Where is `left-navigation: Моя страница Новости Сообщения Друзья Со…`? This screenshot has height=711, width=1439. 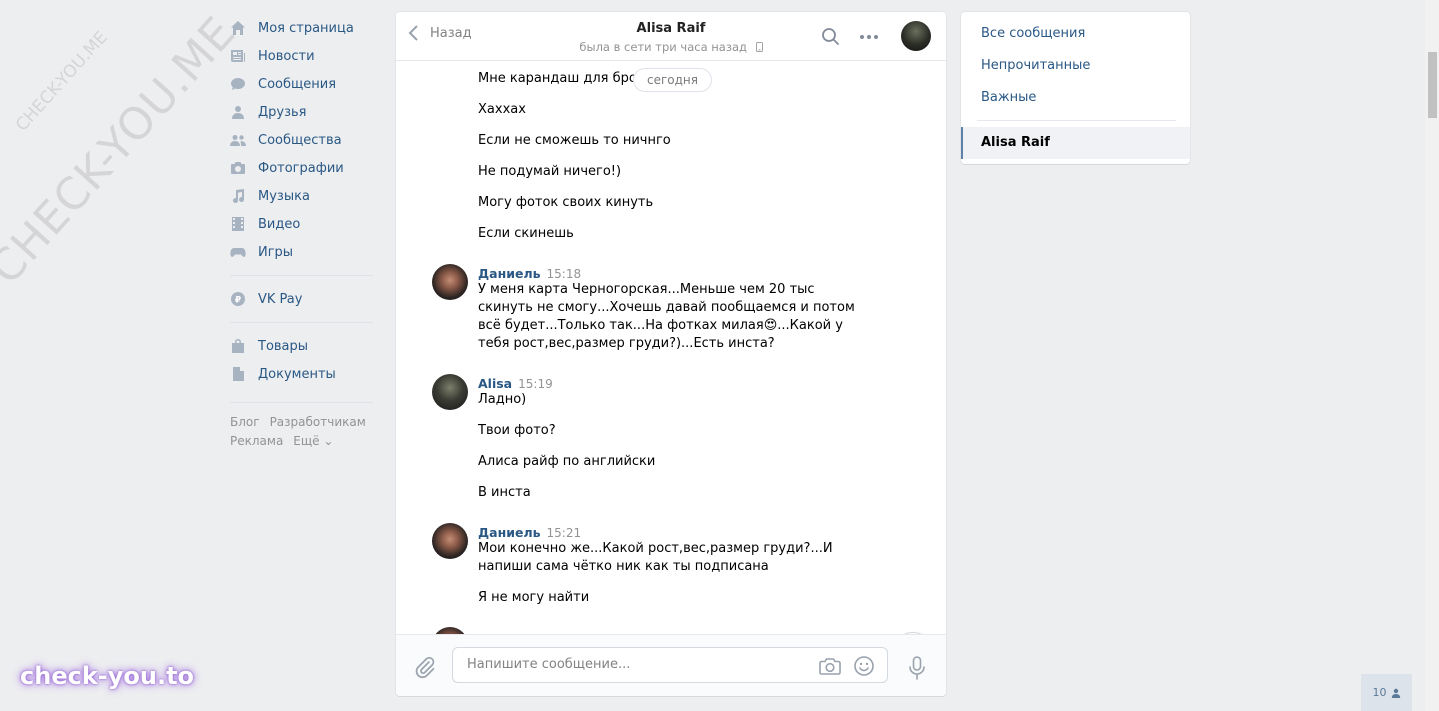
left-navigation: Моя страница Новости Сообщения Друзья Со… is located at coordinates (305, 232).